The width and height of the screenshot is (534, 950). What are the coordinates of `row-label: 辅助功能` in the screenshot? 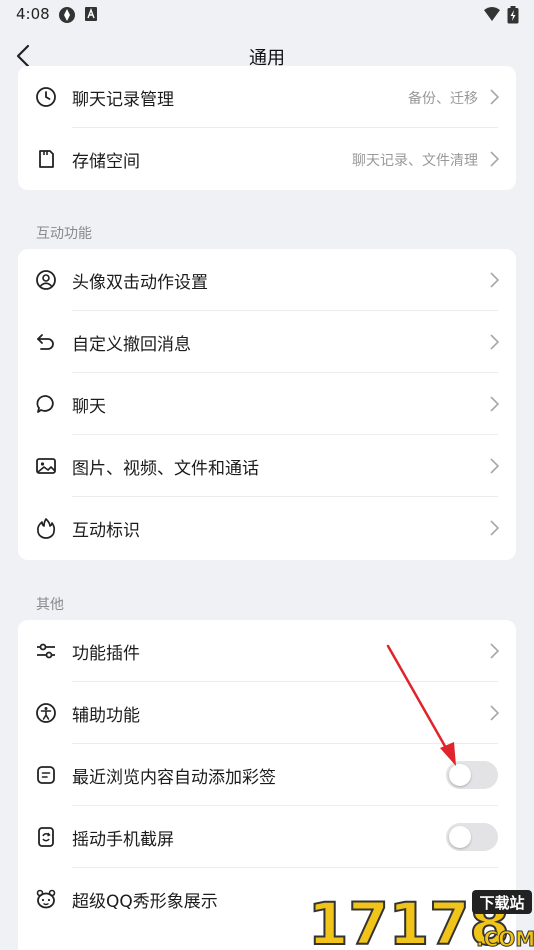 It's located at (106, 716).